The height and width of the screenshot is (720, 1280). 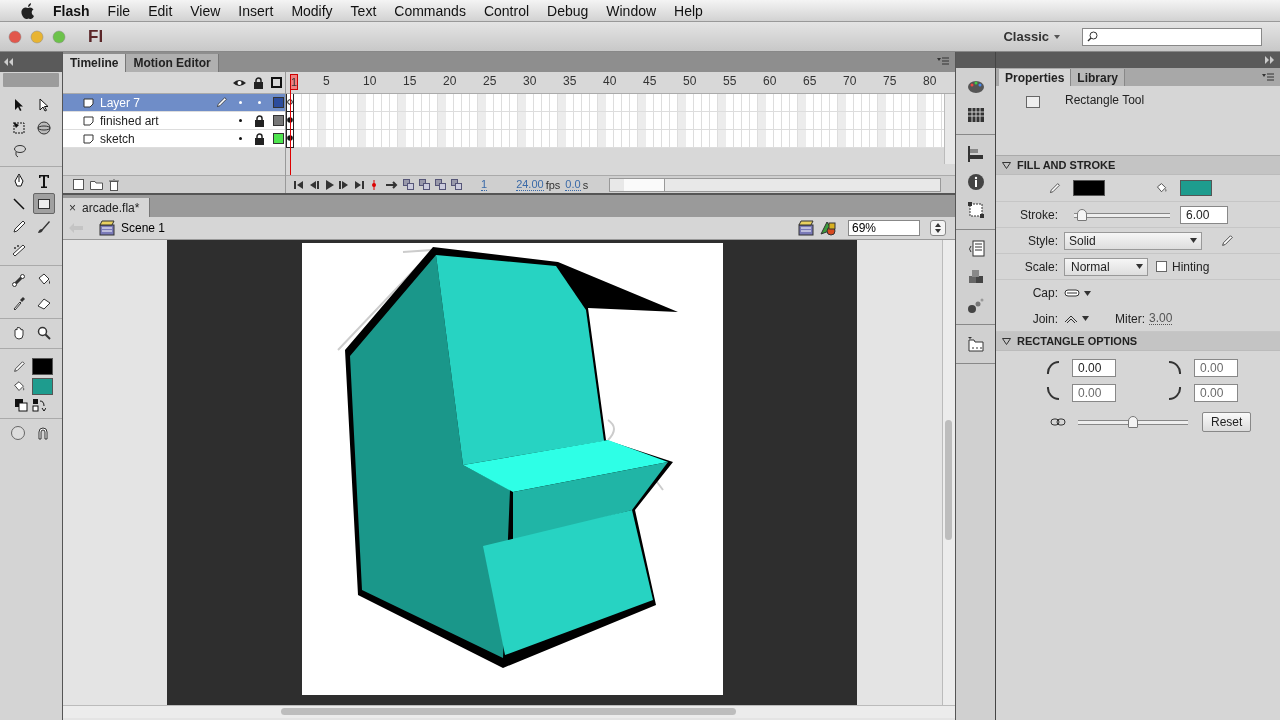 What do you see at coordinates (688, 10) in the screenshot?
I see `menu-item: Help` at bounding box center [688, 10].